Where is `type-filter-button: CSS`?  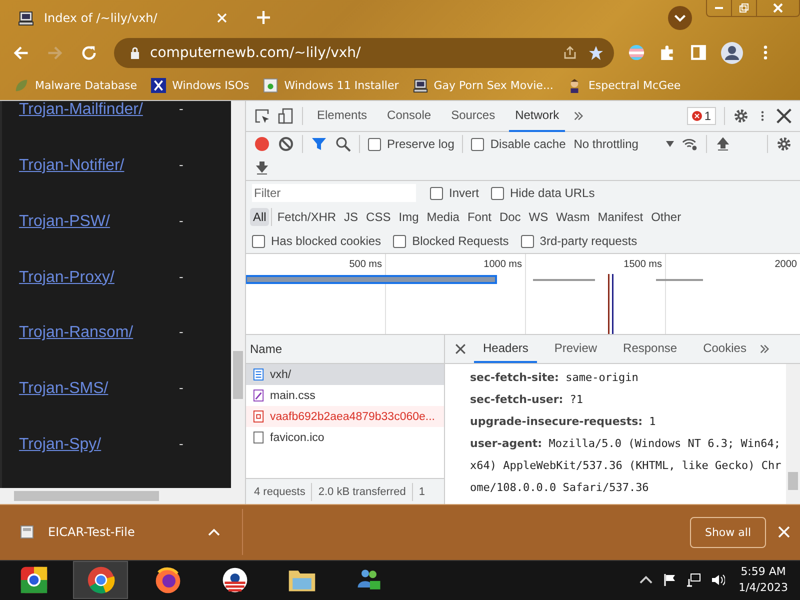
type-filter-button: CSS is located at coordinates (378, 217).